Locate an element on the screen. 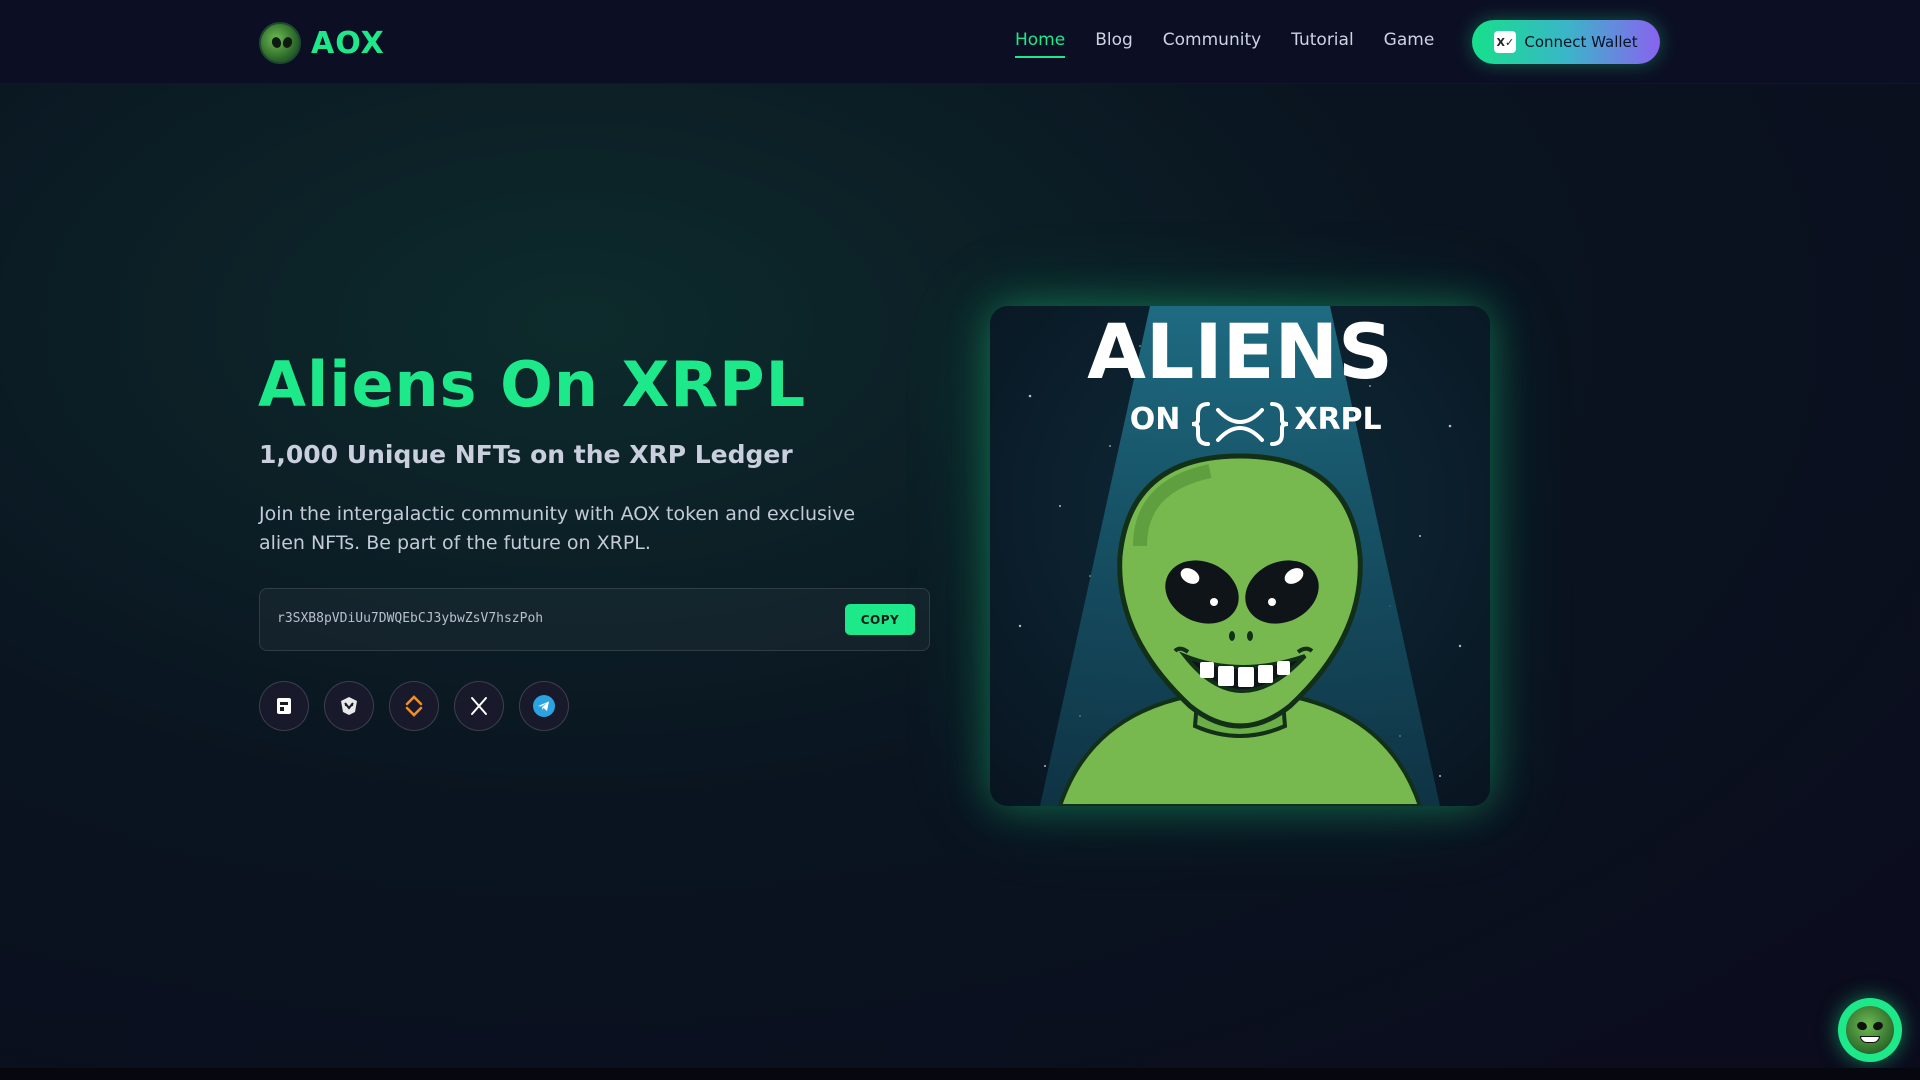 Image resolution: width=1920 pixels, height=1080 pixels. xpmarket-icon is located at coordinates (284, 706).